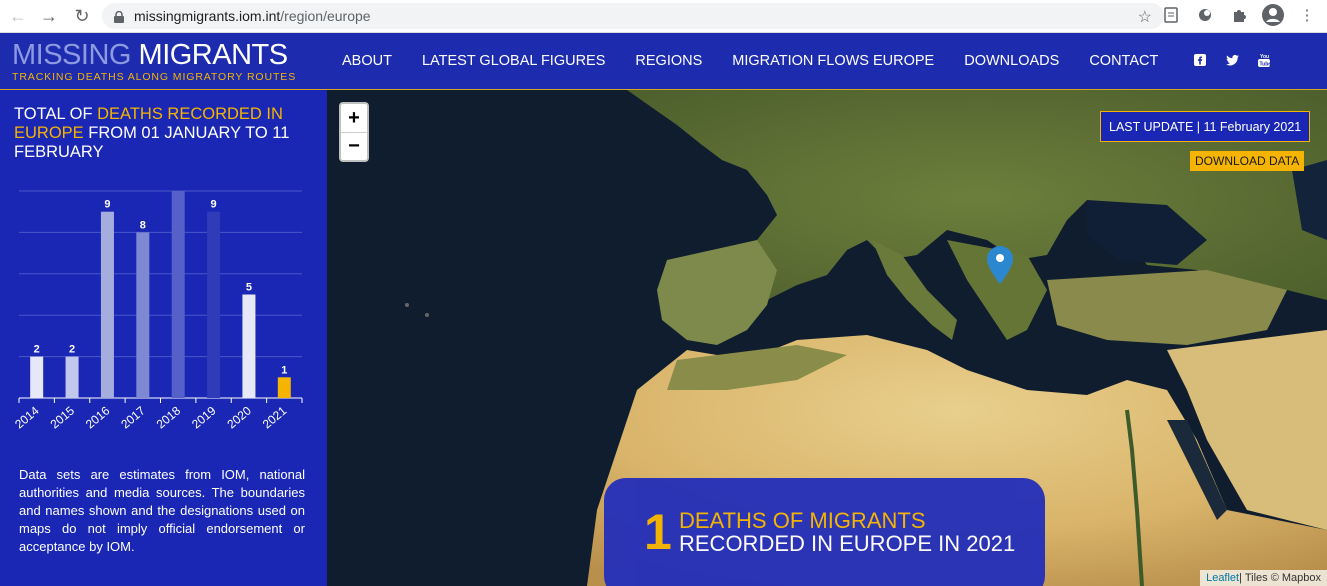 This screenshot has height=586, width=1327. Describe the element at coordinates (847, 543) in the screenshot. I see `deaths-label-line2: RECORDED IN EUROPE IN 2021` at that location.